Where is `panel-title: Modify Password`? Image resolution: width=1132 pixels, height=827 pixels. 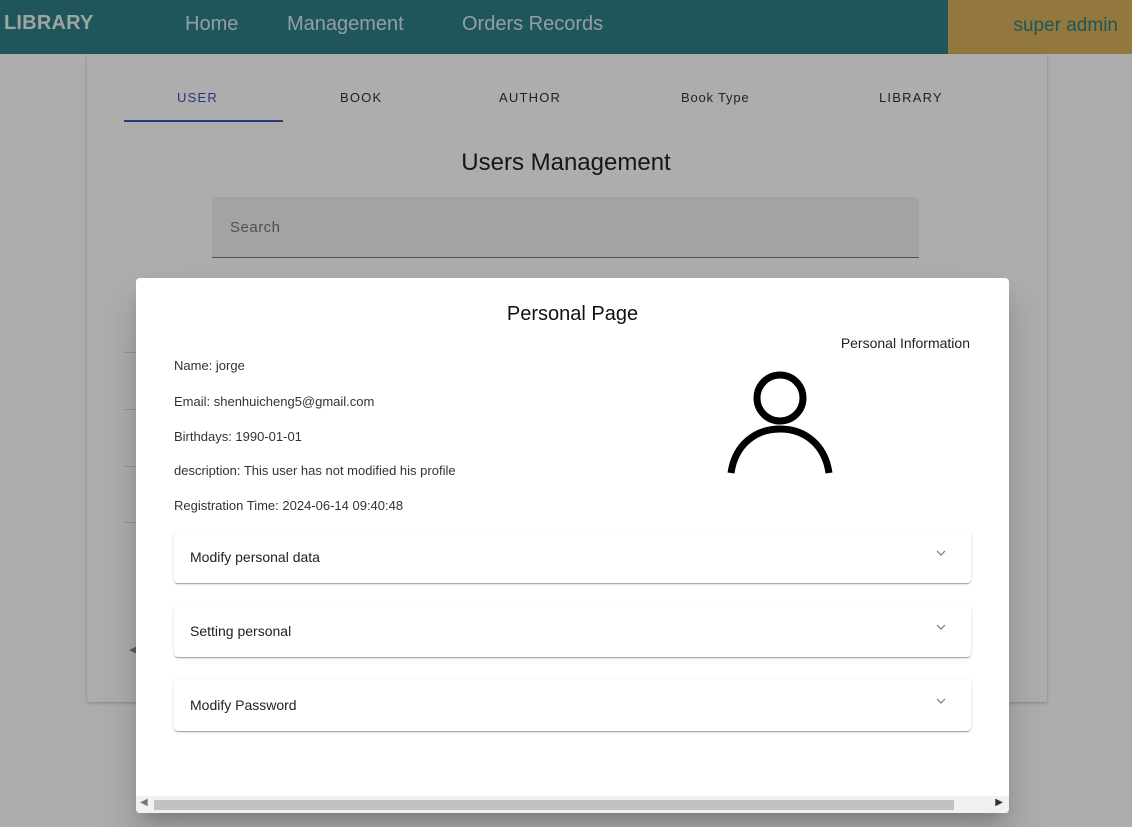 panel-title: Modify Password is located at coordinates (243, 705).